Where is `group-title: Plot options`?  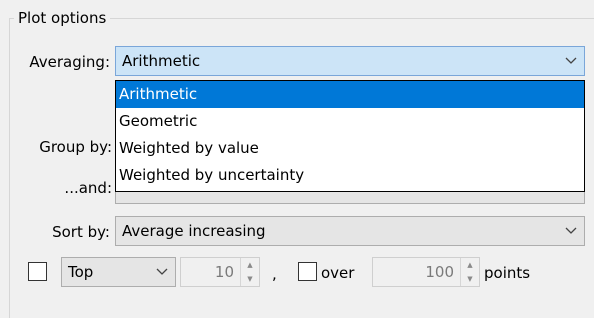
group-title: Plot options is located at coordinates (62, 18).